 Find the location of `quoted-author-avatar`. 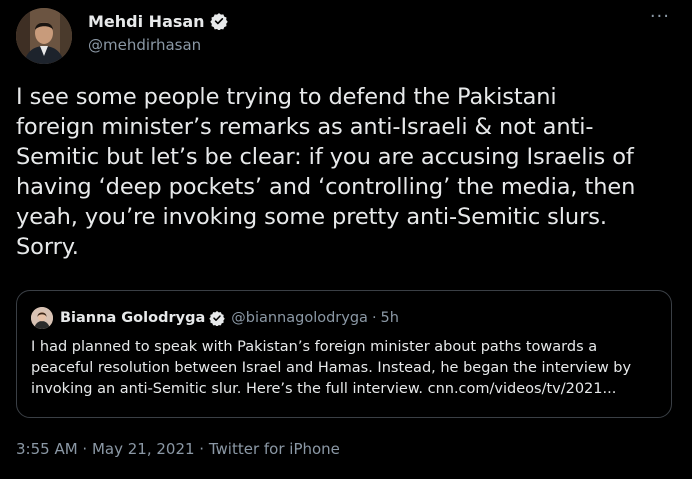

quoted-author-avatar is located at coordinates (42, 318).